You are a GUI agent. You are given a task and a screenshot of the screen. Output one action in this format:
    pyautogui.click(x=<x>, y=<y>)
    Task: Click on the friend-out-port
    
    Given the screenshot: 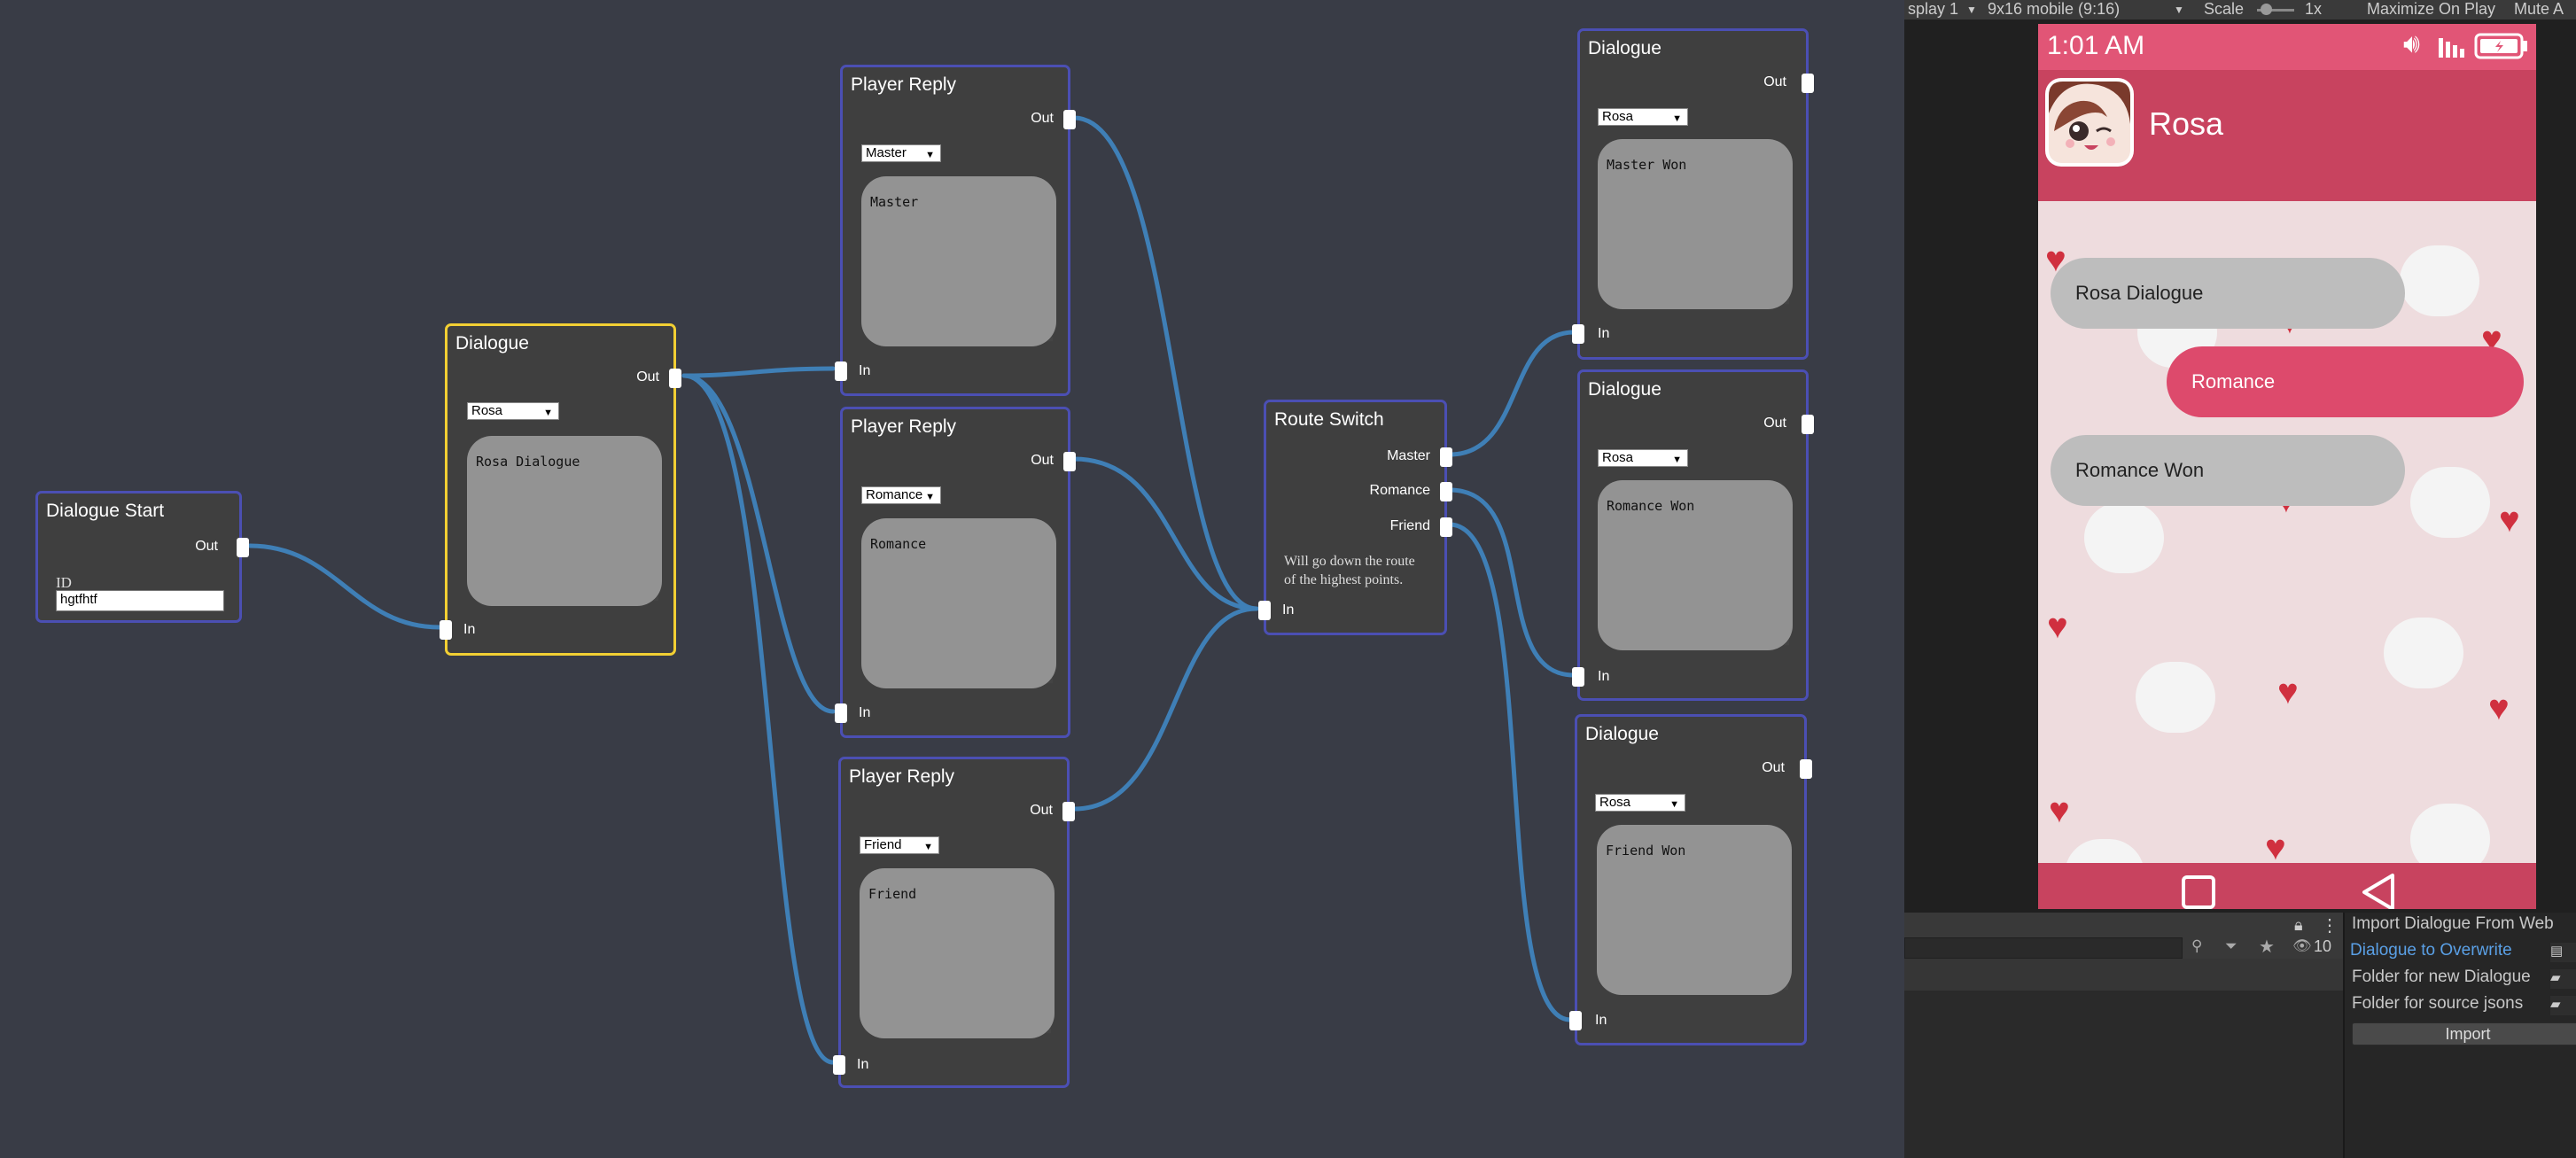 What is the action you would take?
    pyautogui.click(x=1446, y=527)
    